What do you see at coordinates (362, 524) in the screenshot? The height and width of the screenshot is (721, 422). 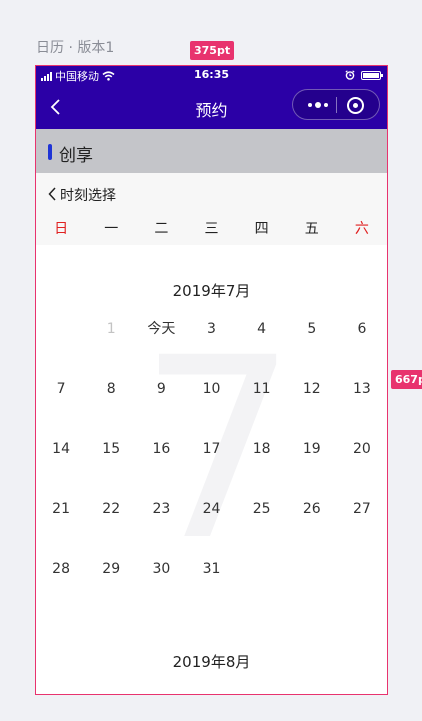 I see `calendar-day: 27` at bounding box center [362, 524].